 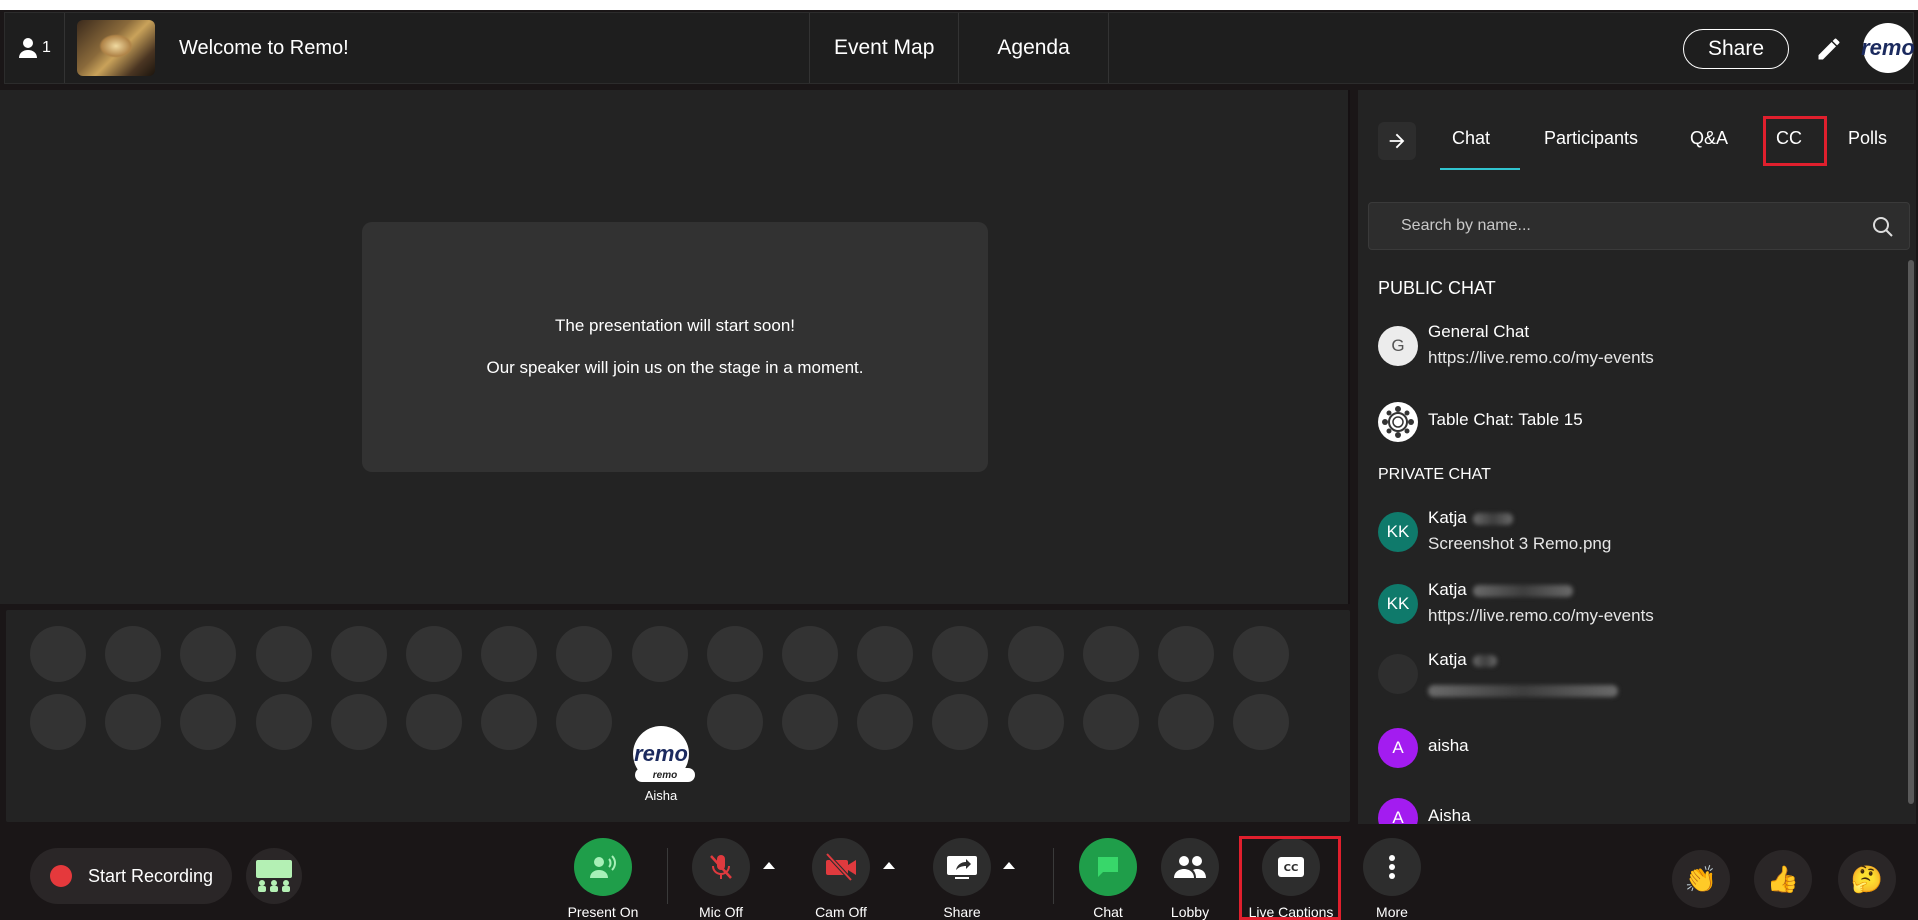 What do you see at coordinates (1638, 675) in the screenshot?
I see `chat-item-private: Katja` at bounding box center [1638, 675].